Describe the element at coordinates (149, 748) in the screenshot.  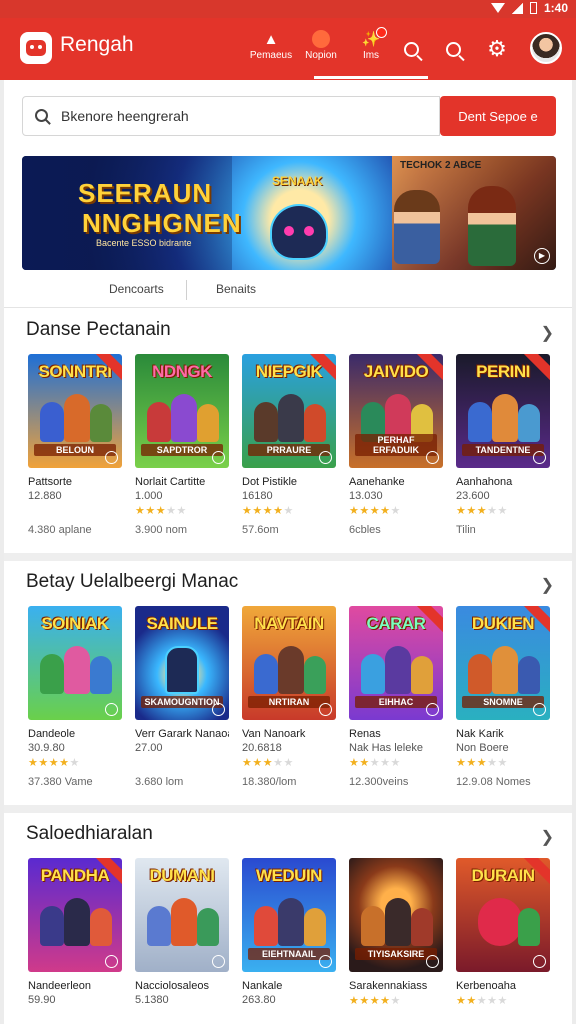
I see `game-meta: 27.00` at that location.